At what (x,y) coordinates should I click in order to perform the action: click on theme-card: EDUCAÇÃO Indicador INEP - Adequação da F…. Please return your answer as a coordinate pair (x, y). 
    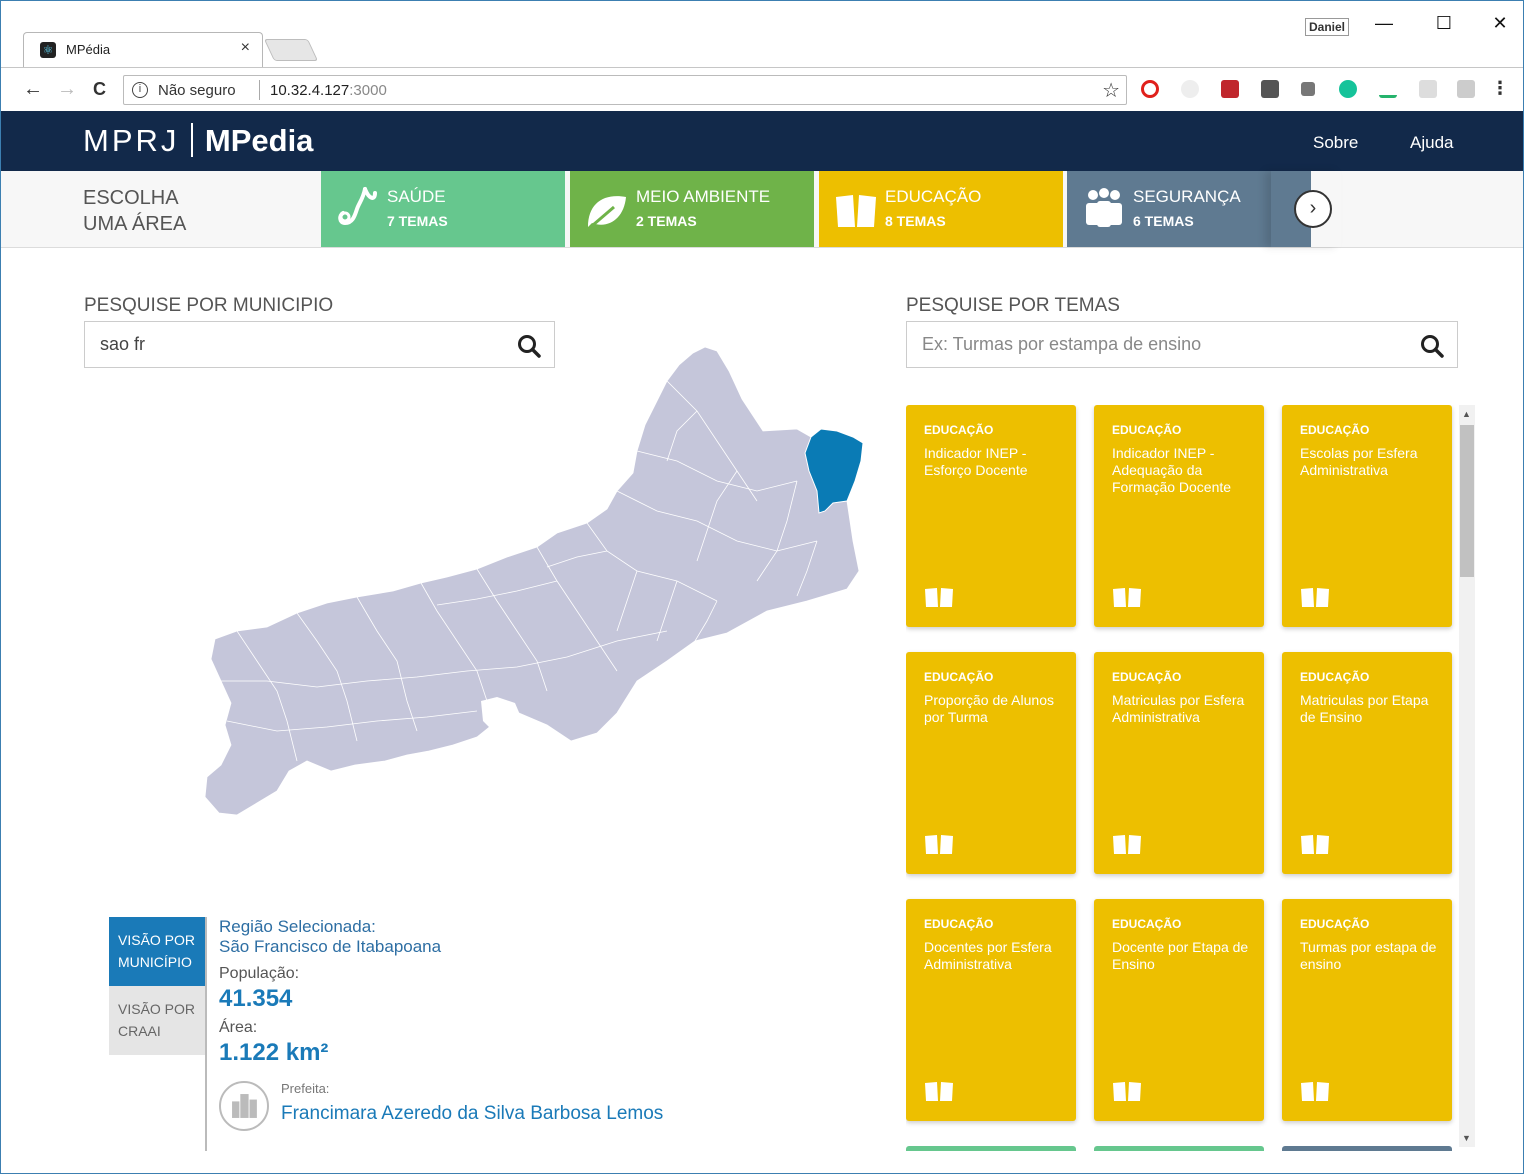
    Looking at the image, I should click on (1179, 516).